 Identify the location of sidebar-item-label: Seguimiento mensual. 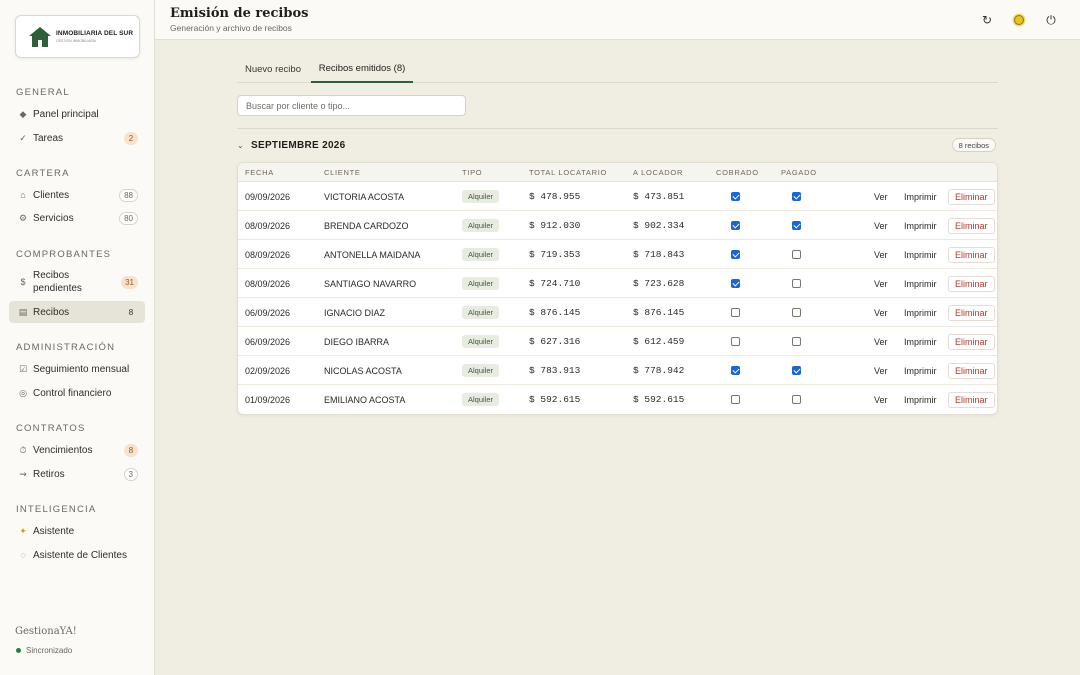
(81, 369).